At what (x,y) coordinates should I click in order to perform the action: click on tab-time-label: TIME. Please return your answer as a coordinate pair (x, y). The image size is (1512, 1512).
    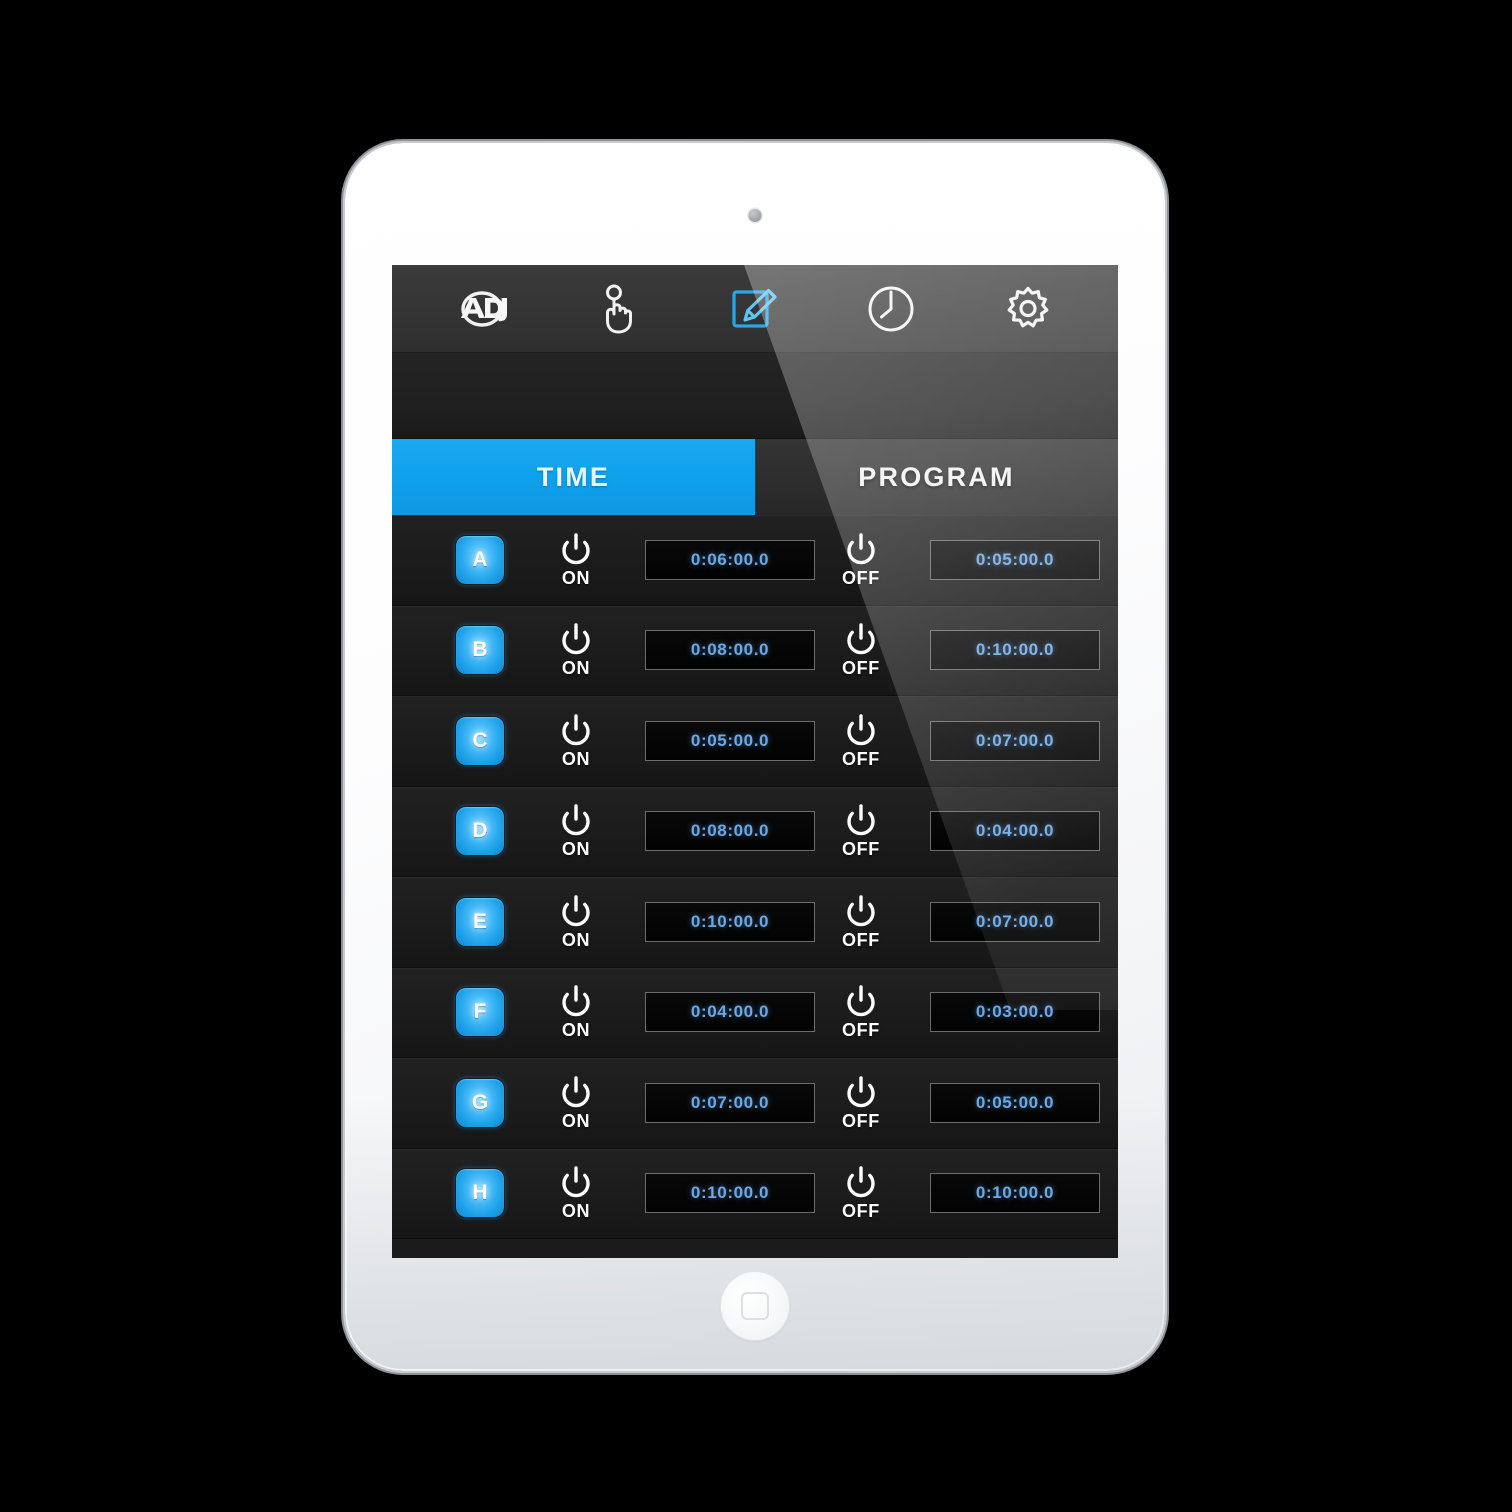
    Looking at the image, I should click on (573, 476).